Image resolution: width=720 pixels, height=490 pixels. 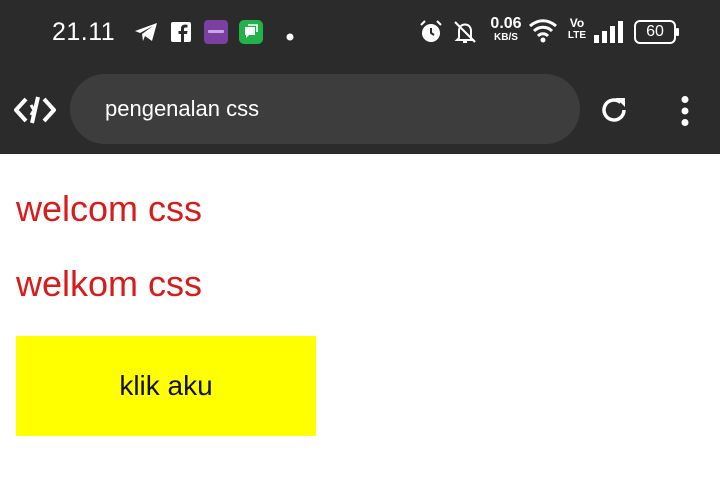 What do you see at coordinates (109, 208) in the screenshot?
I see `heading-welcom: welcom css` at bounding box center [109, 208].